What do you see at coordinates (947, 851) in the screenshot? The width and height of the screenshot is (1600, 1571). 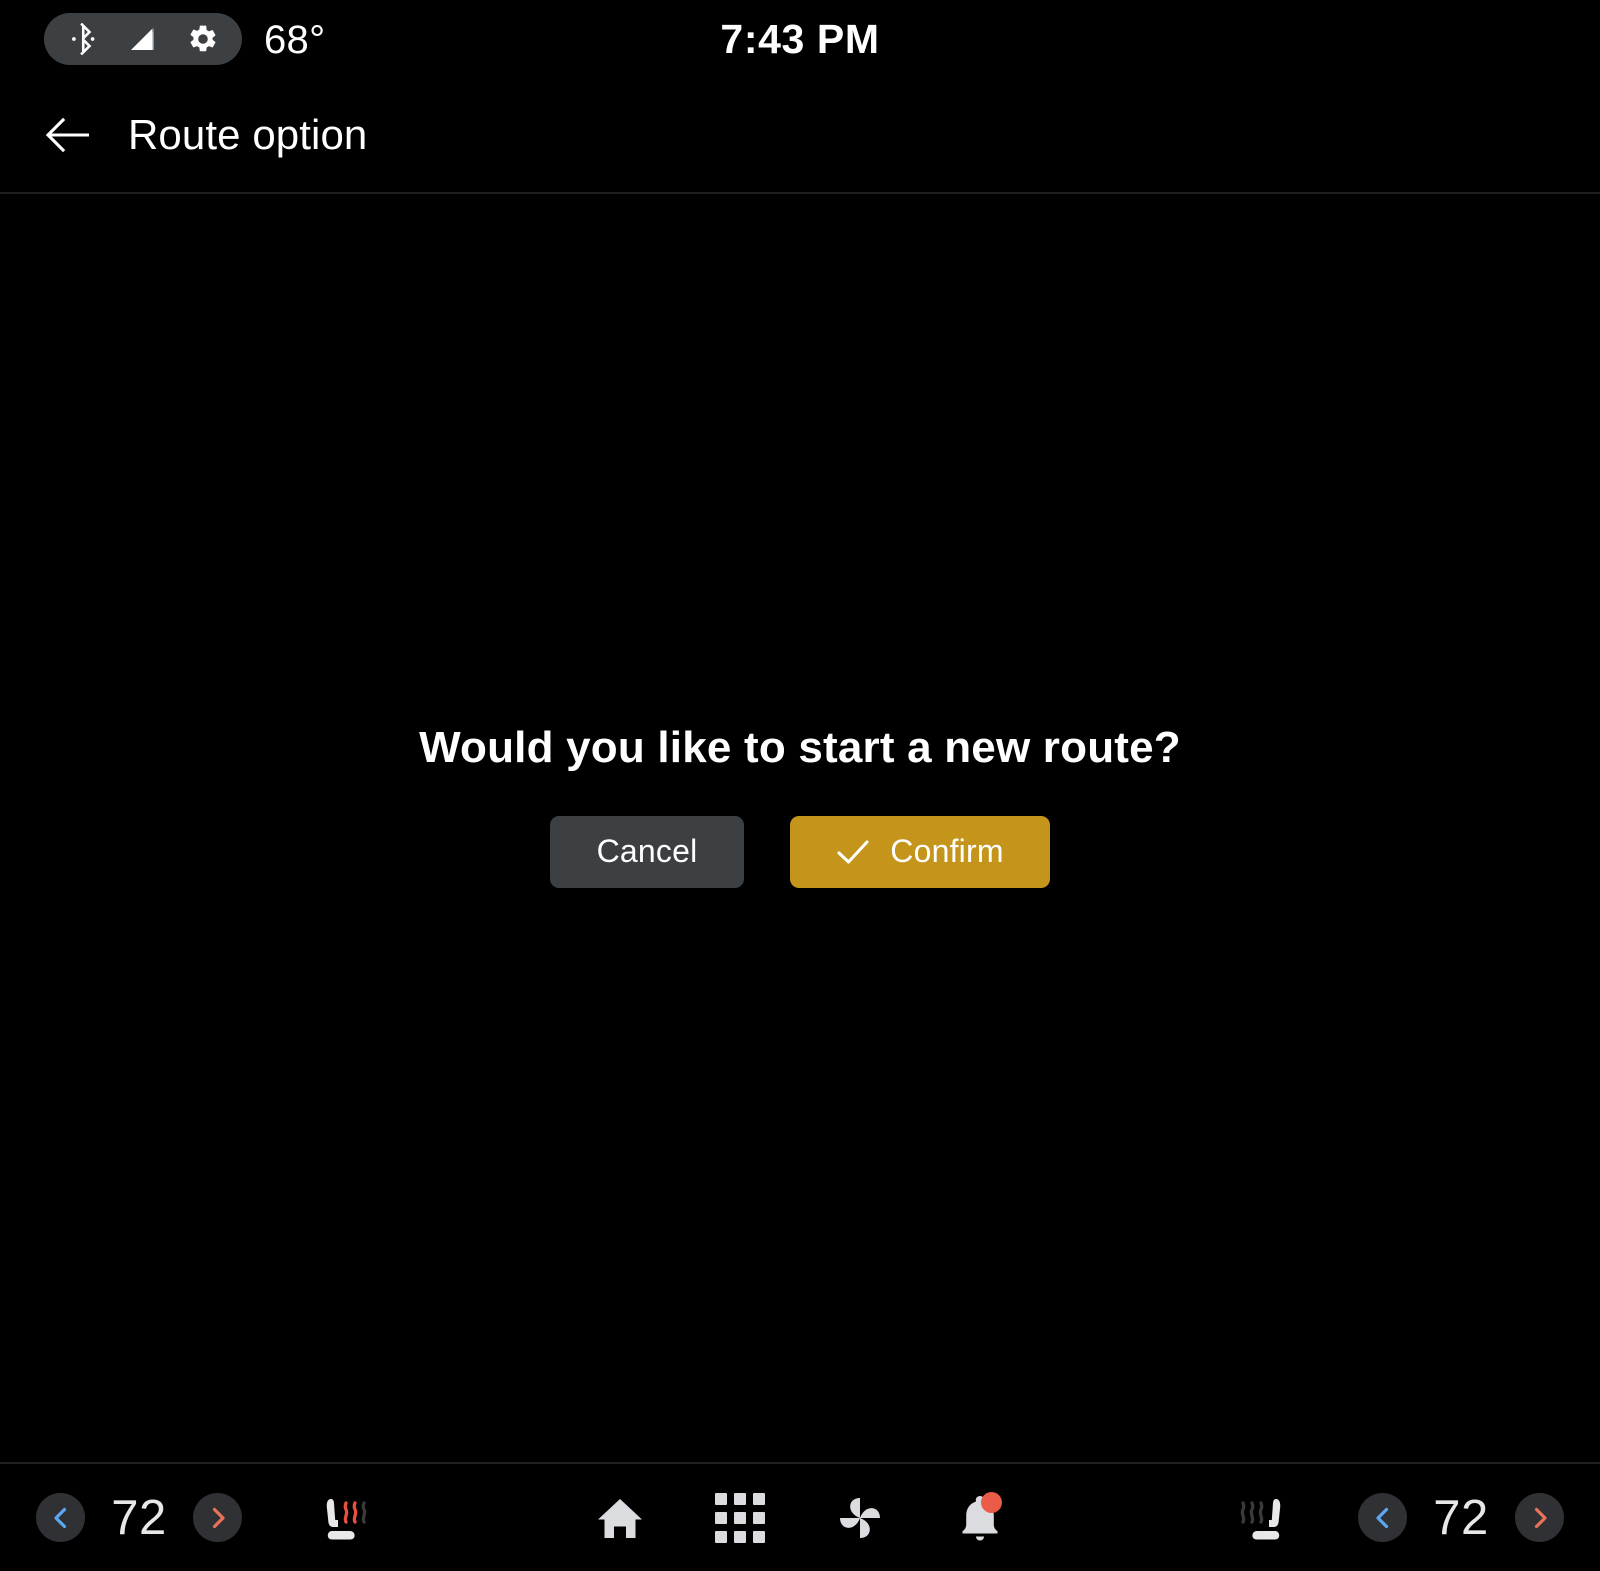 I see `confirm-button-label: Confirm` at bounding box center [947, 851].